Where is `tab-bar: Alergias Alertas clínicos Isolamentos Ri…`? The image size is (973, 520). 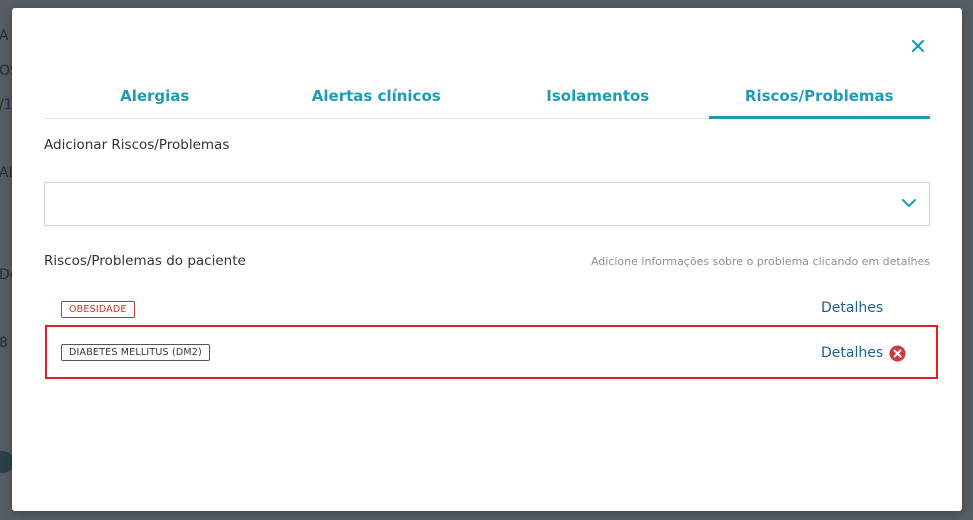
tab-bar: Alergias Alertas clínicos Isolamentos Ri… is located at coordinates (487, 99).